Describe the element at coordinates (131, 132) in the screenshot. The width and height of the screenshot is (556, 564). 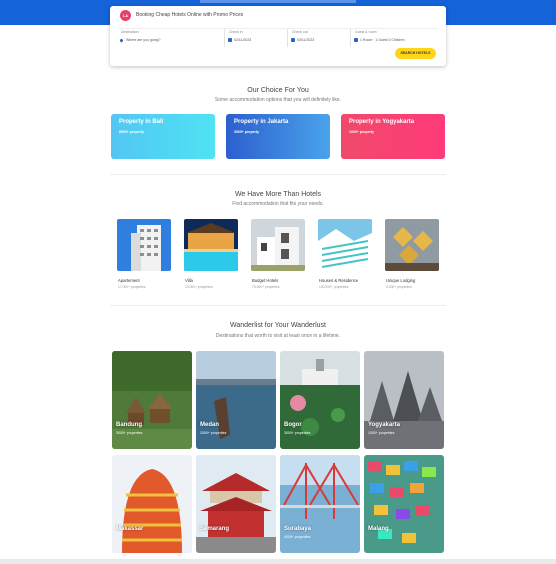
I see `property-card-count: 8000+ property` at that location.